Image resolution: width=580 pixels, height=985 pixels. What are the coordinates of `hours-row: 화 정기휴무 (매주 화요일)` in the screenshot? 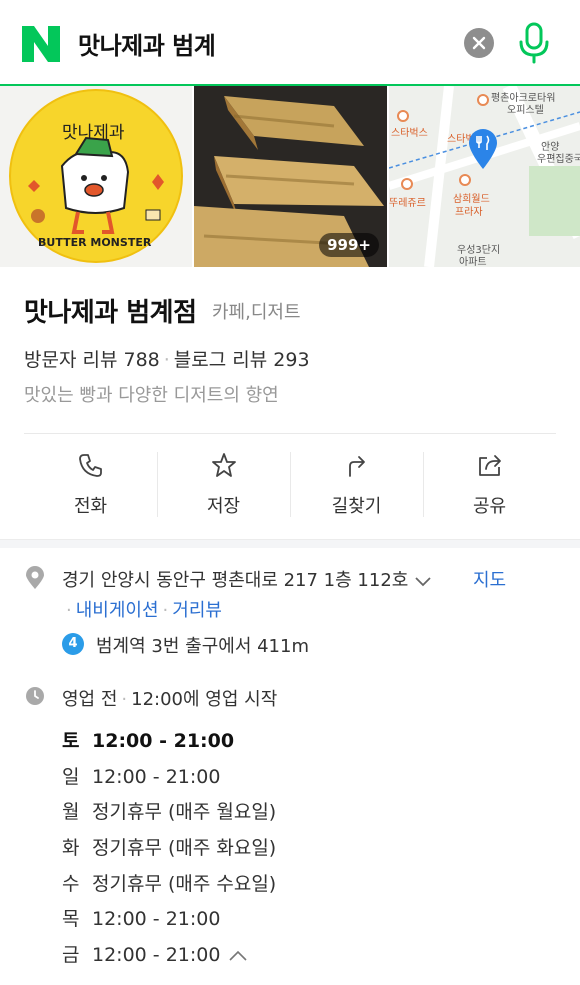 It's located at (169, 848).